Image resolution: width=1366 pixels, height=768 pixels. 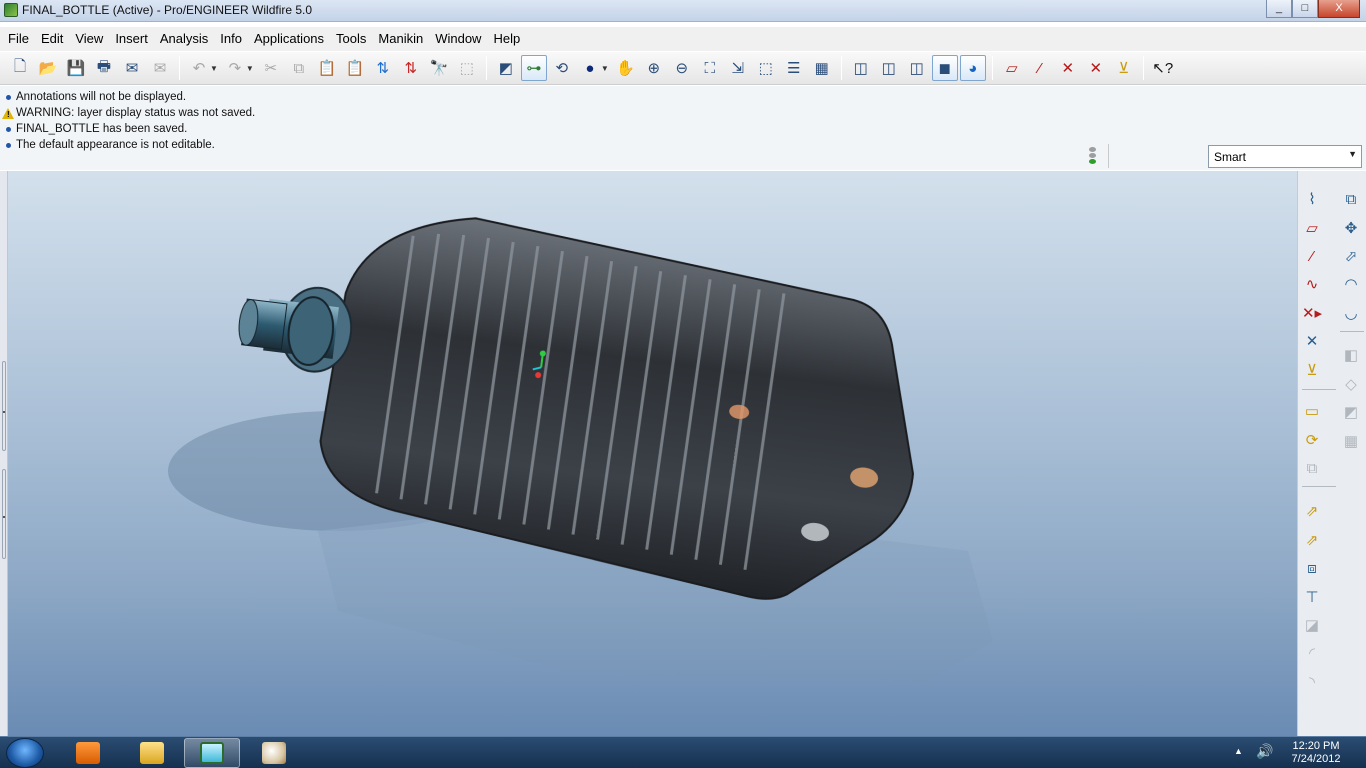 I want to click on regen-manager-icon: ⇅, so click(x=411, y=68).